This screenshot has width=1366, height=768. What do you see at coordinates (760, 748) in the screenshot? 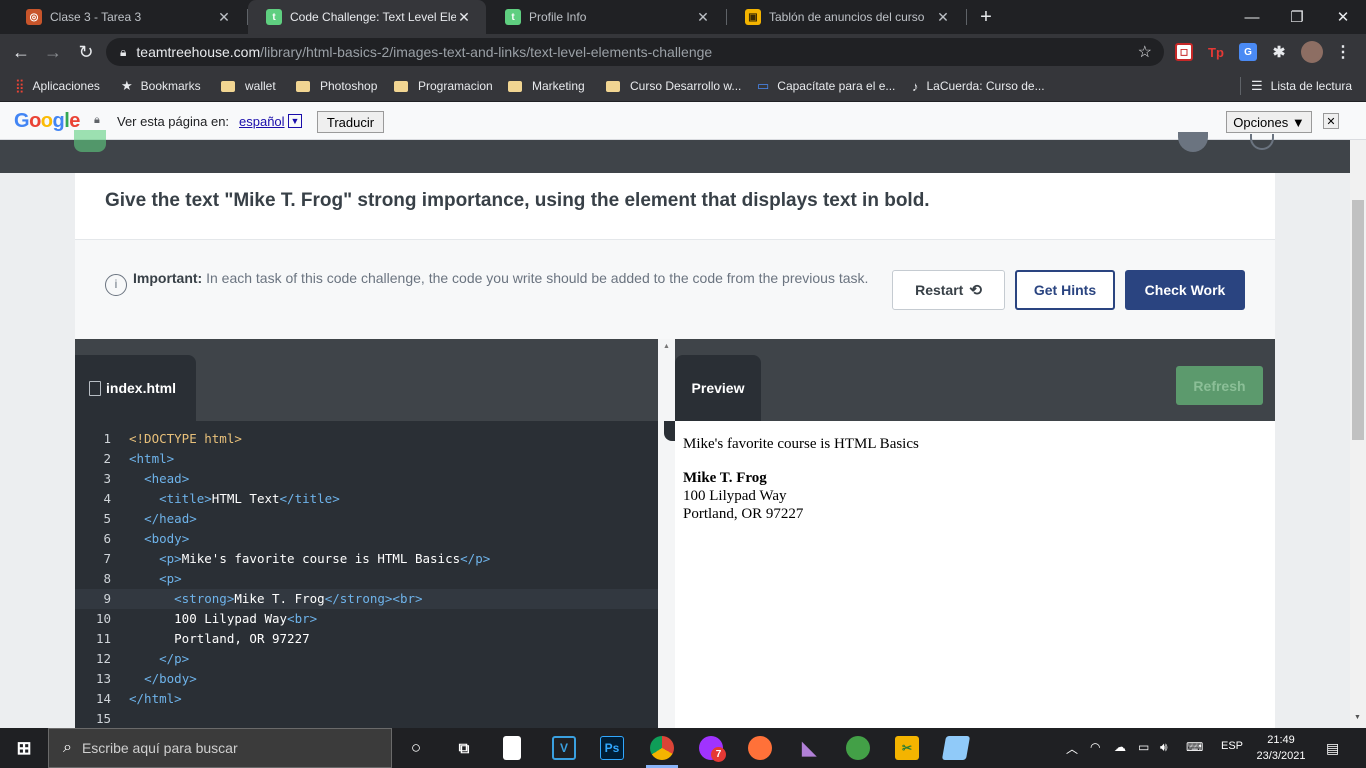
I see `firefox-icon` at bounding box center [760, 748].